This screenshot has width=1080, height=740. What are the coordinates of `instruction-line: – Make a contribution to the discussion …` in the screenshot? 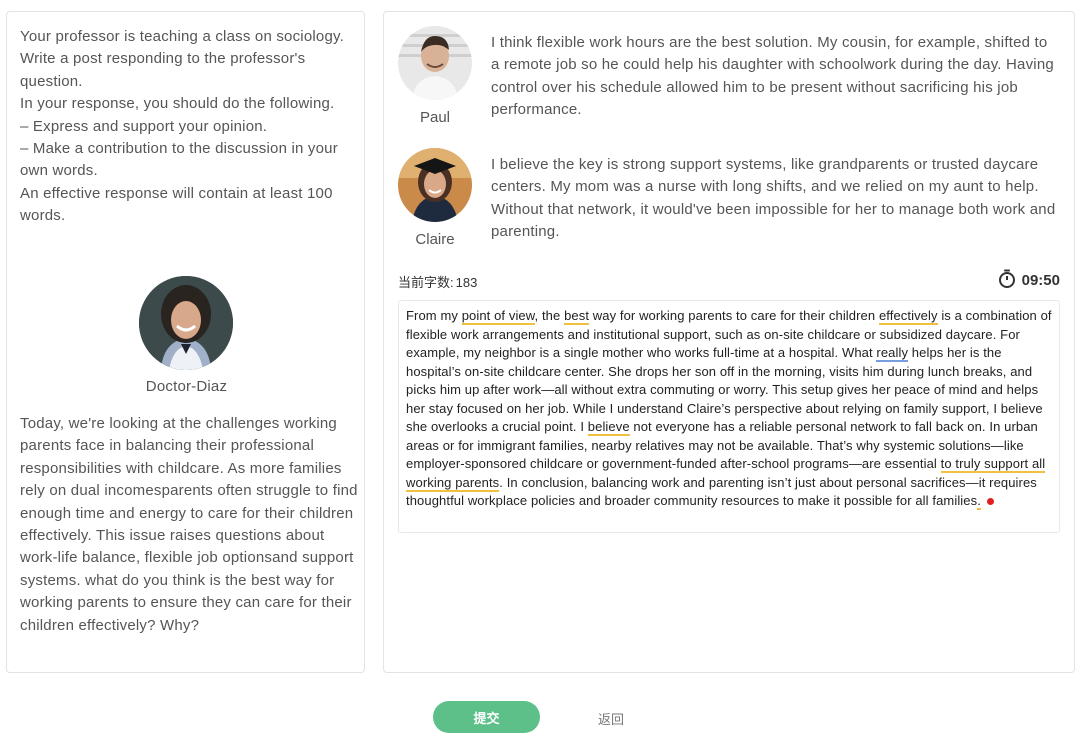 It's located at (179, 160).